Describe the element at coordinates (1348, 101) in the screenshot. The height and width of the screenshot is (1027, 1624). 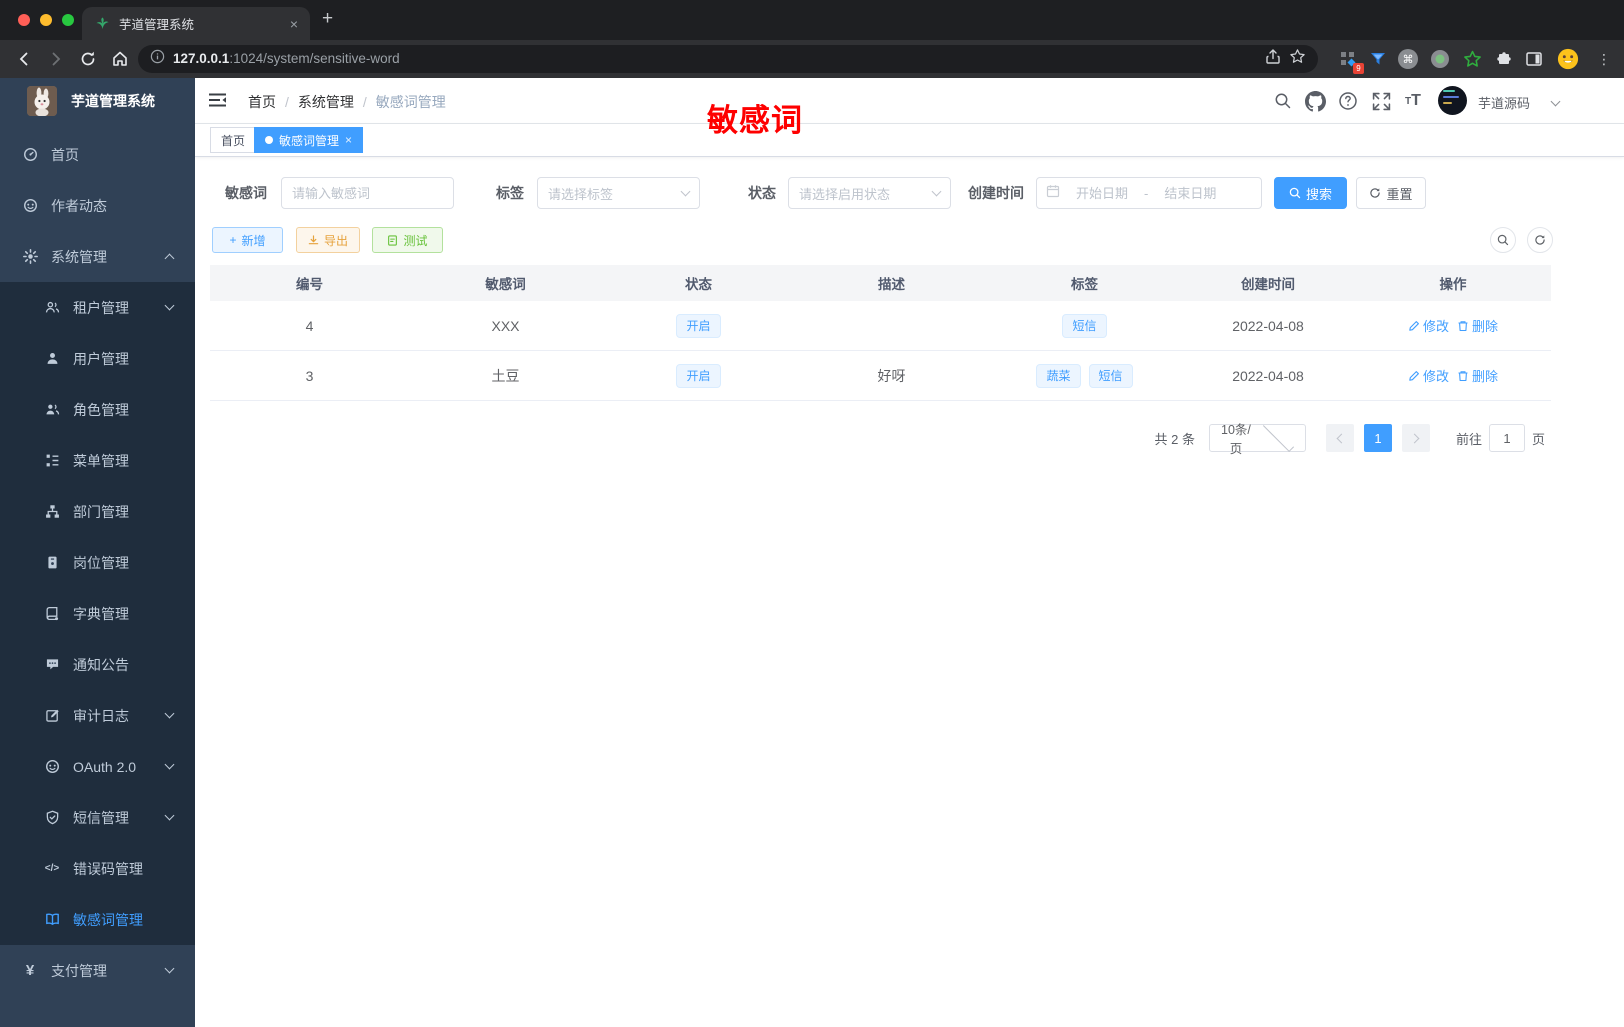
I see `help-icon` at that location.